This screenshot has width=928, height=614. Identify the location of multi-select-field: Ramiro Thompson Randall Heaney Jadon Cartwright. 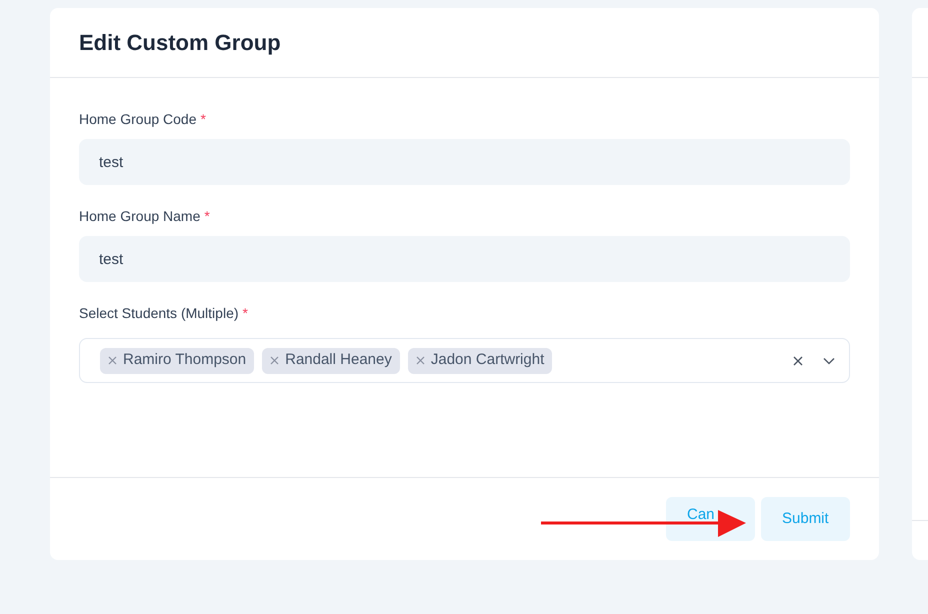
(464, 360).